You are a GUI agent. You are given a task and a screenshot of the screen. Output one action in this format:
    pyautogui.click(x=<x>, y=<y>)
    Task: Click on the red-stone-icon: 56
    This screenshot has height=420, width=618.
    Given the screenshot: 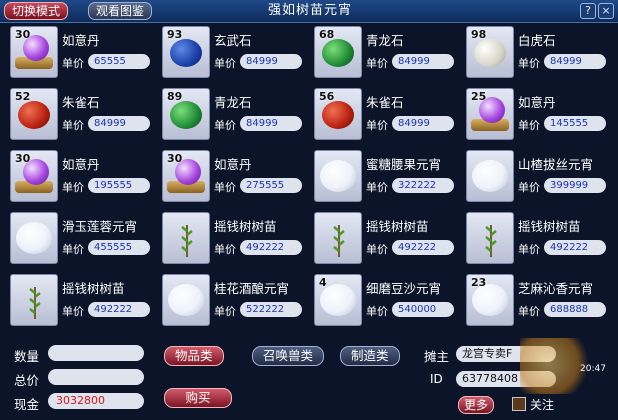 What is the action you would take?
    pyautogui.click(x=338, y=114)
    